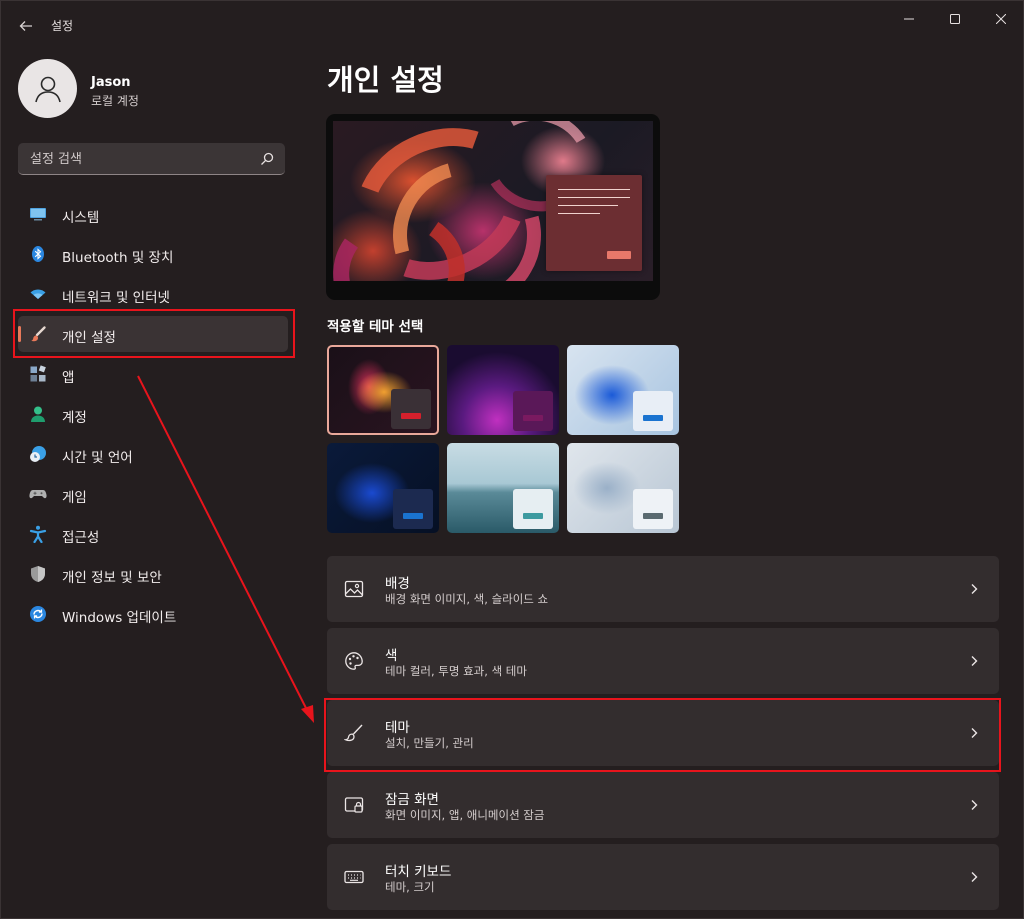  I want to click on title-bar: 설정, so click(512, 25).